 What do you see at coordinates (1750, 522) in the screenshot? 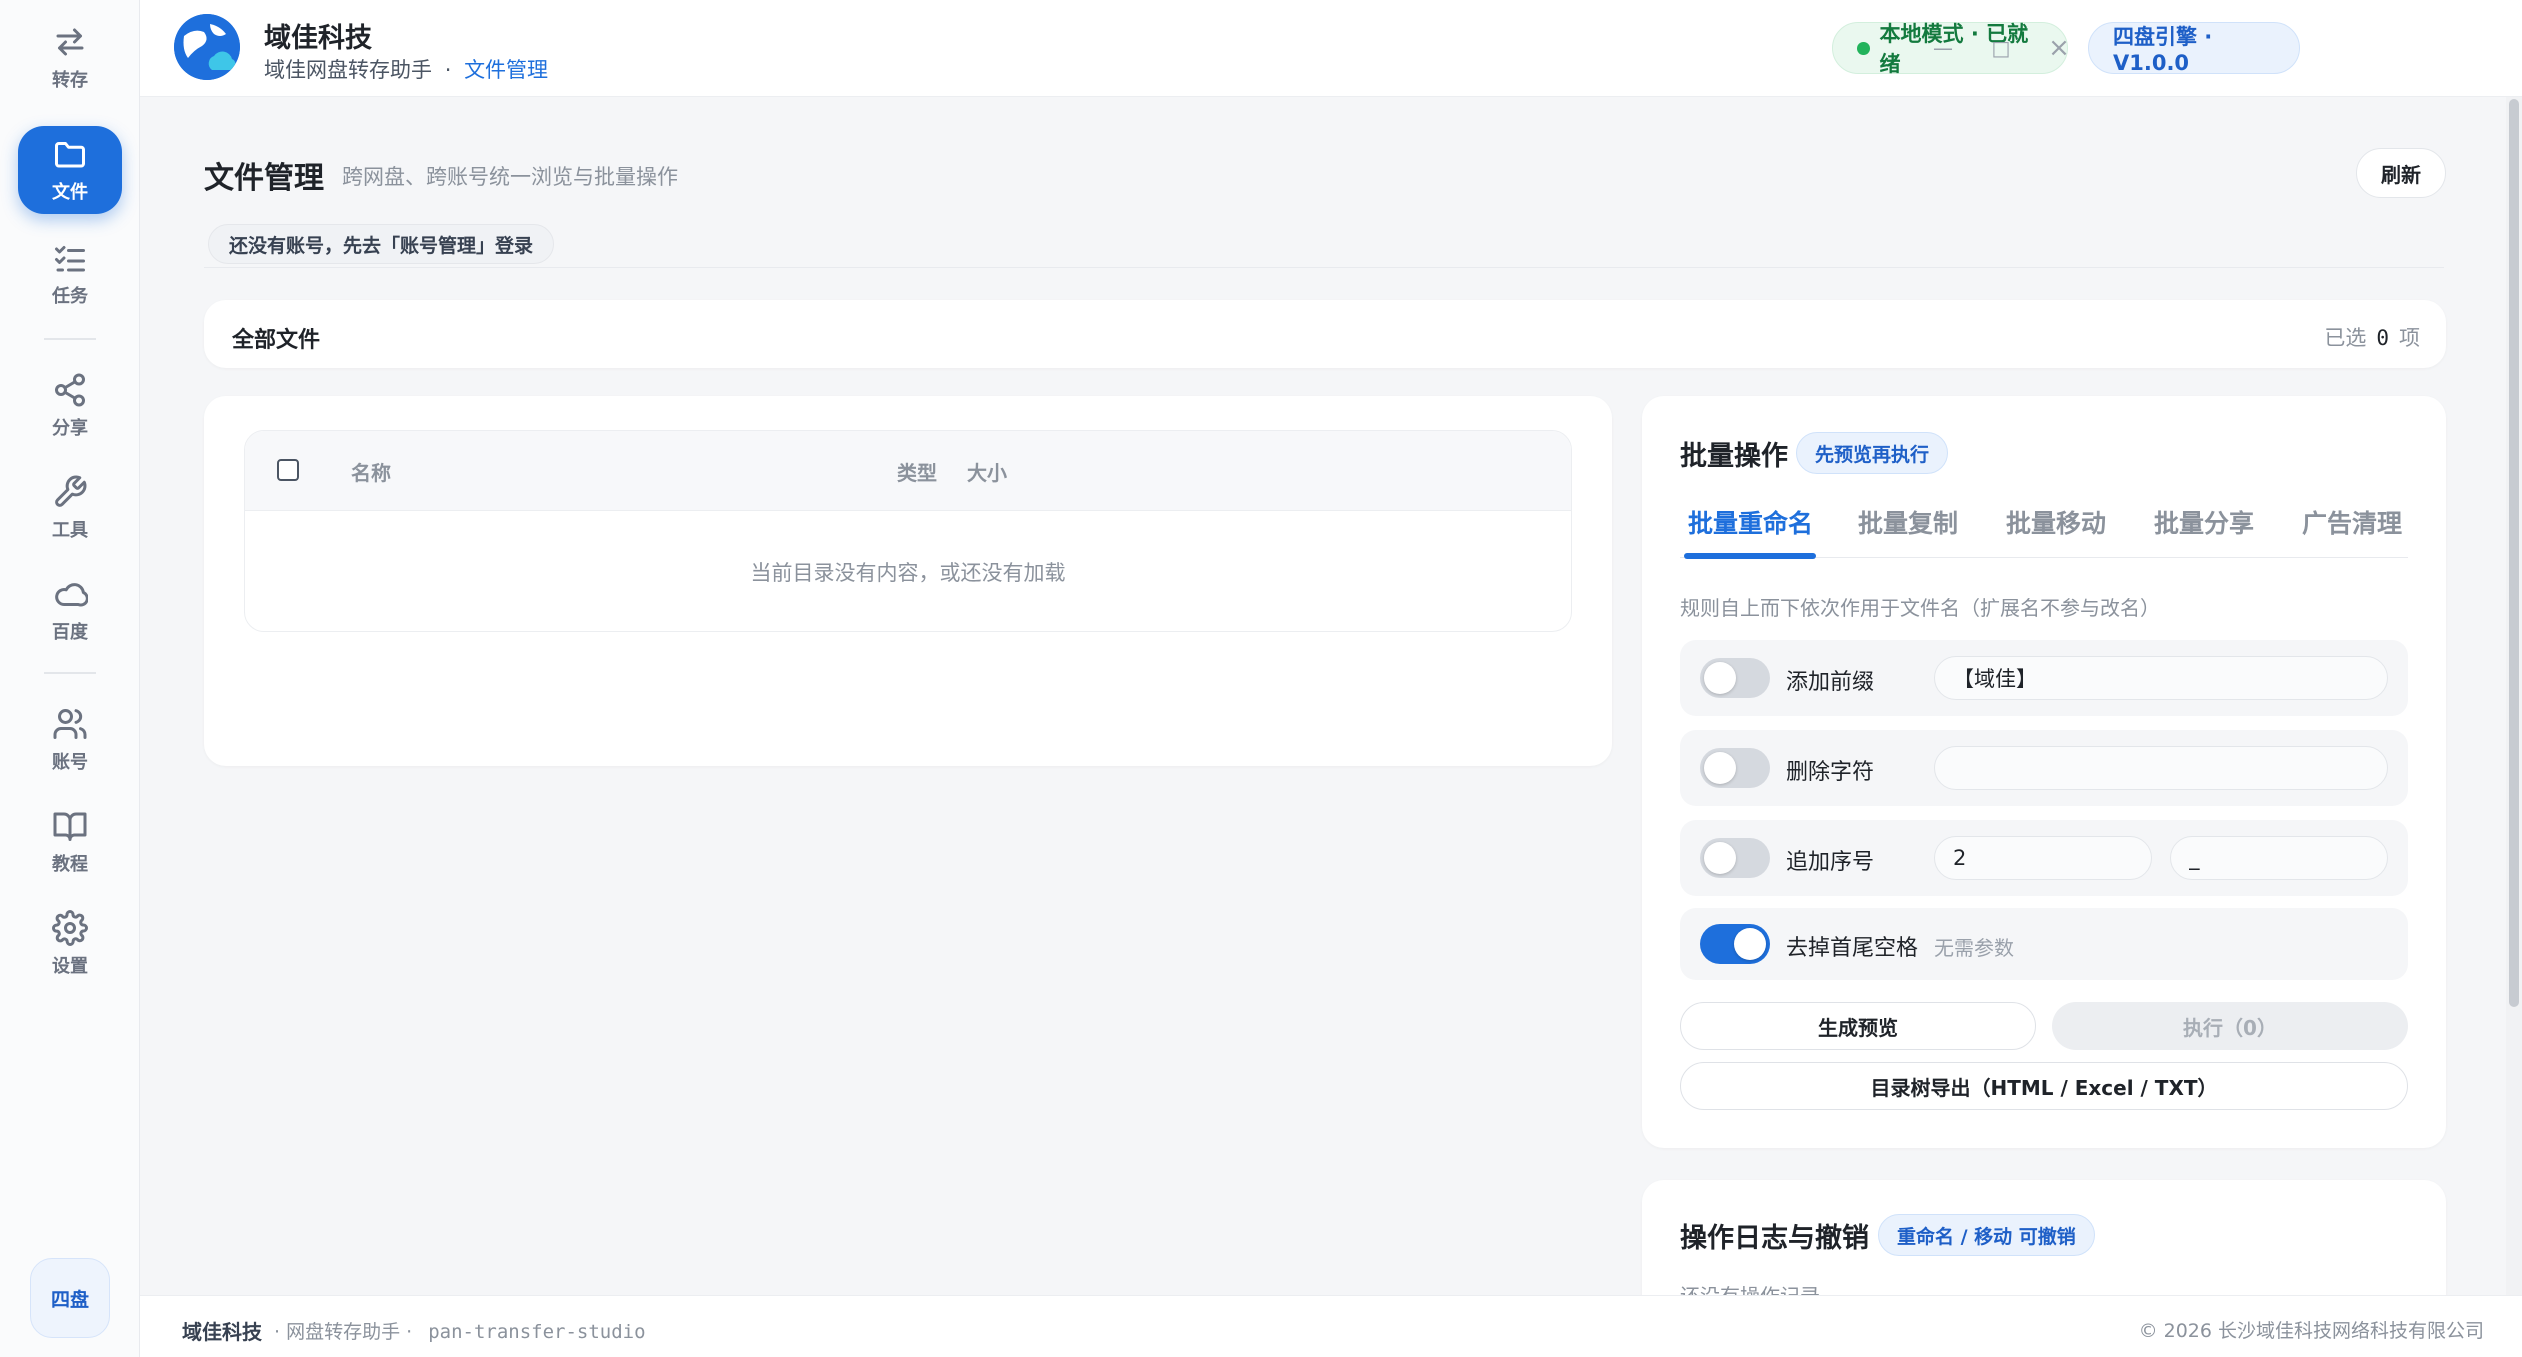
I see `tab-batch-rename: 批量重命名` at bounding box center [1750, 522].